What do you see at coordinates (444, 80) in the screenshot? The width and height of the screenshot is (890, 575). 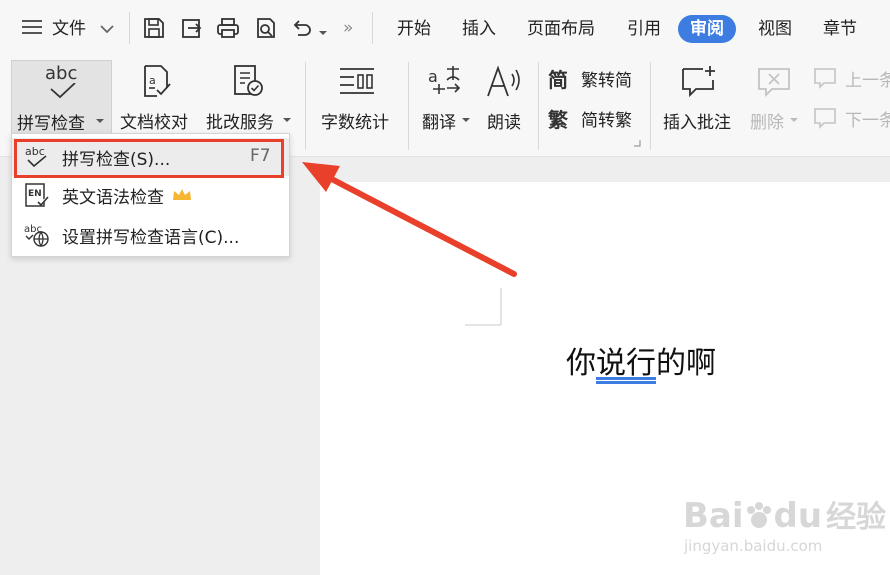 I see `translate-icon: a` at bounding box center [444, 80].